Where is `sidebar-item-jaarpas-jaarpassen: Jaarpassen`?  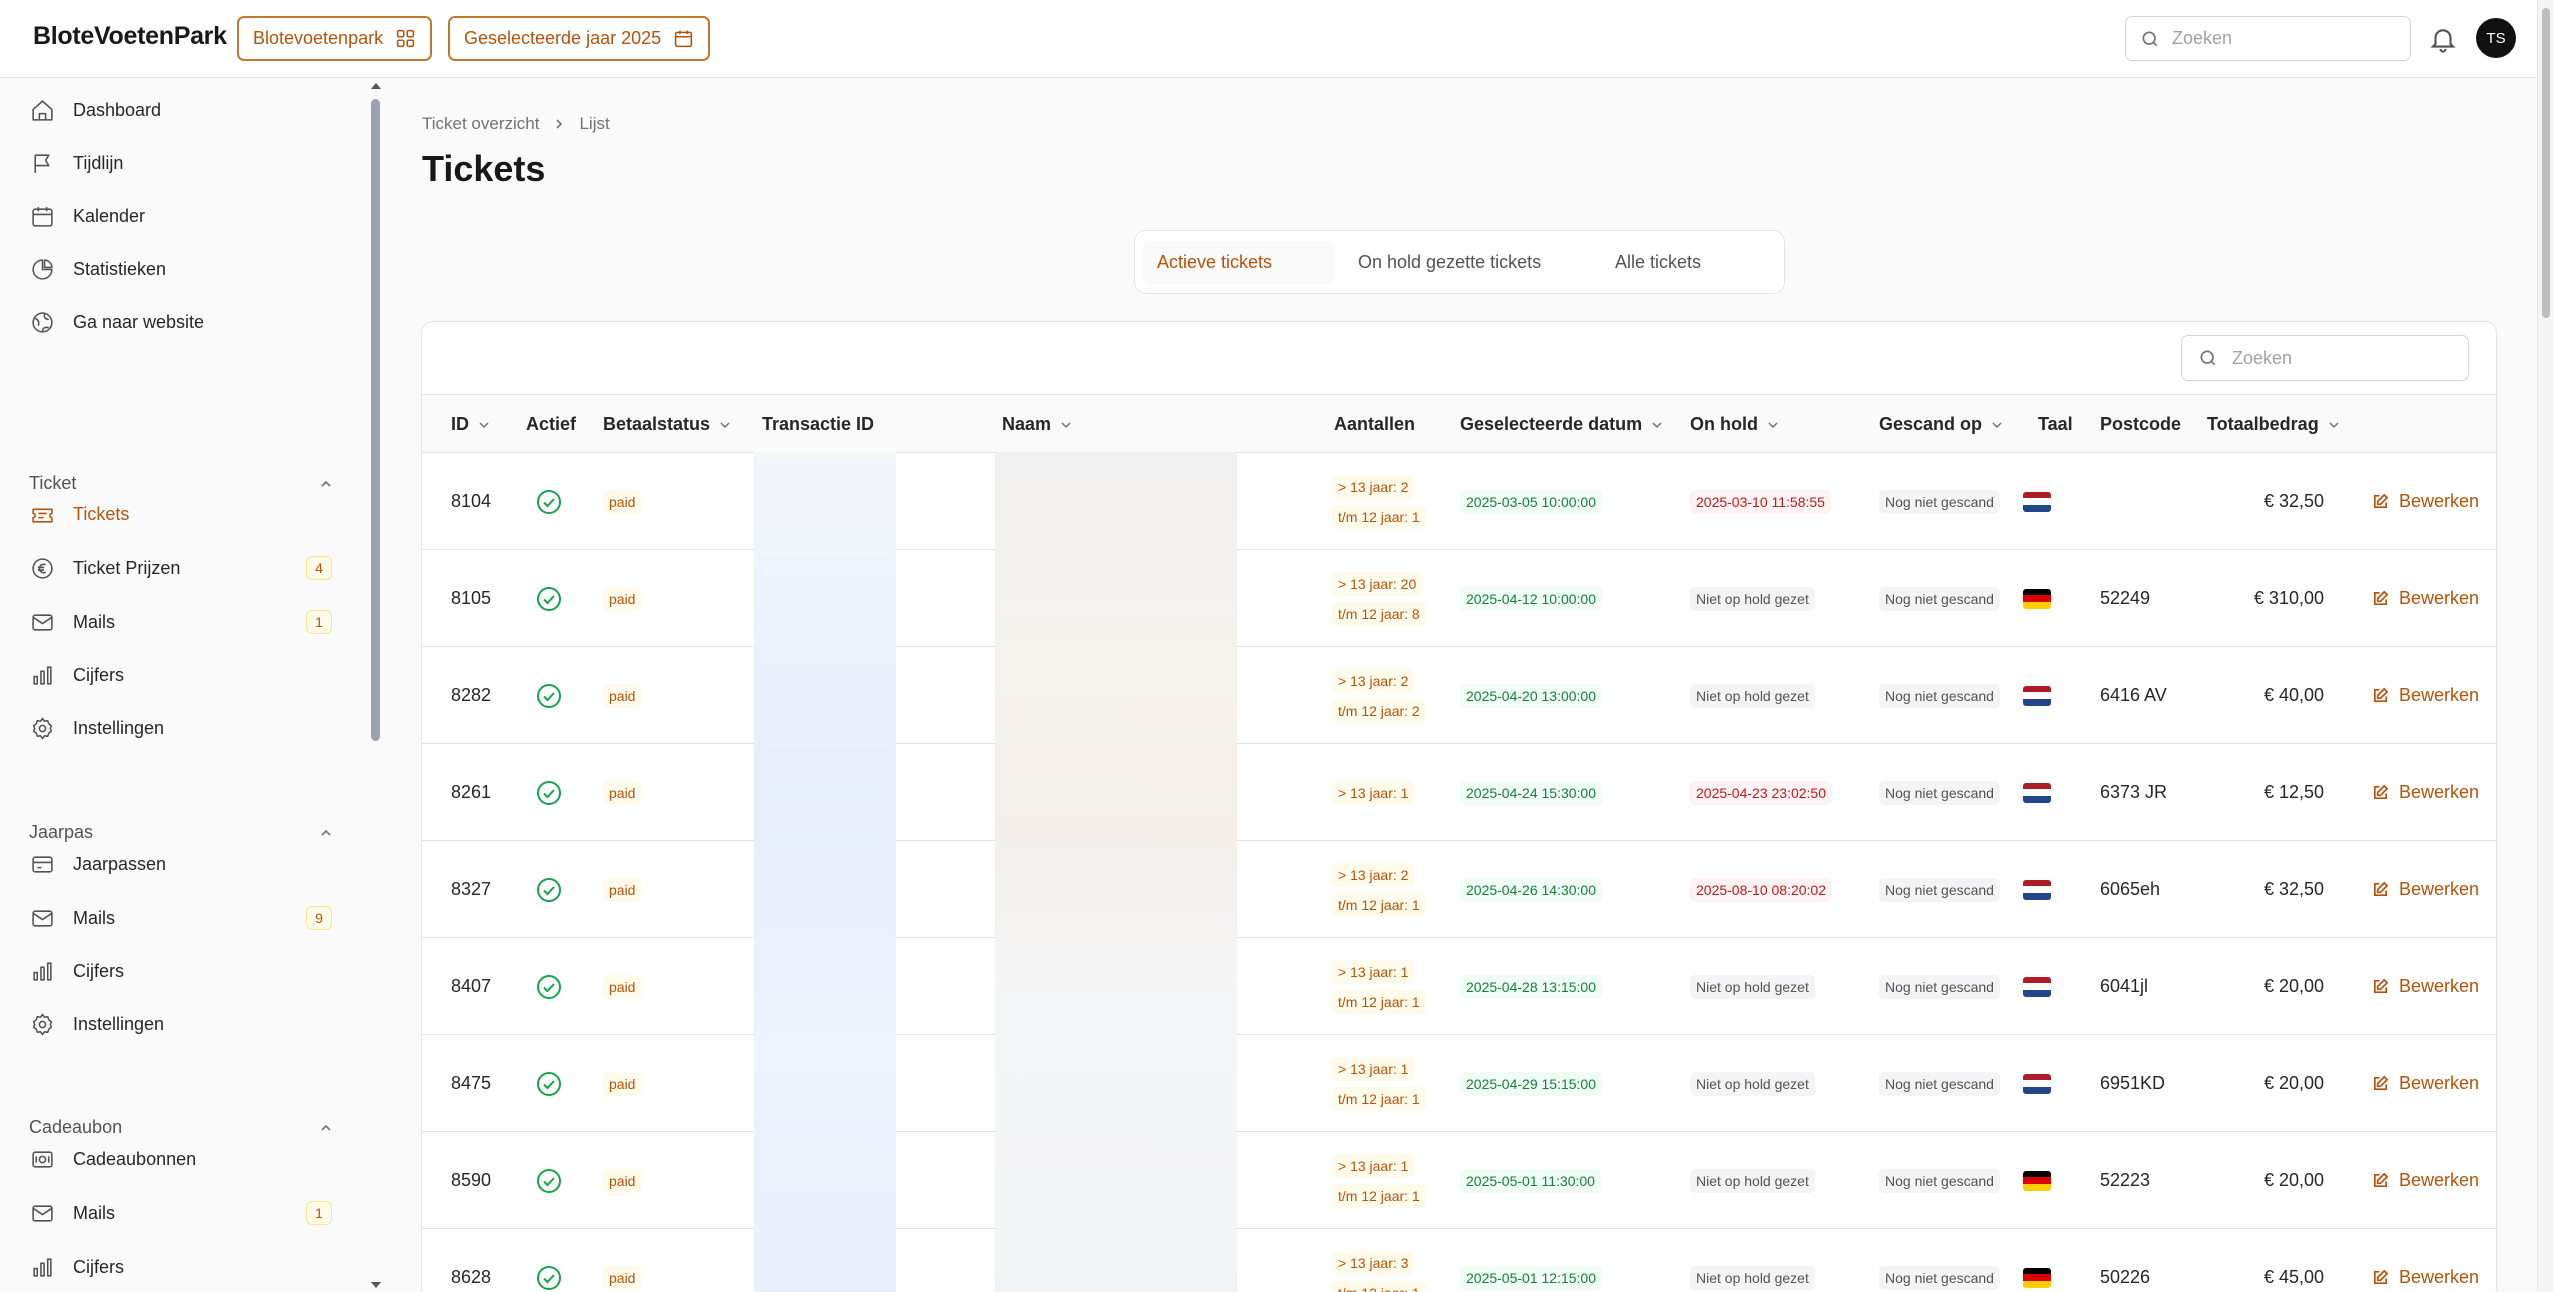 sidebar-item-jaarpas-jaarpassen: Jaarpassen is located at coordinates (187, 864).